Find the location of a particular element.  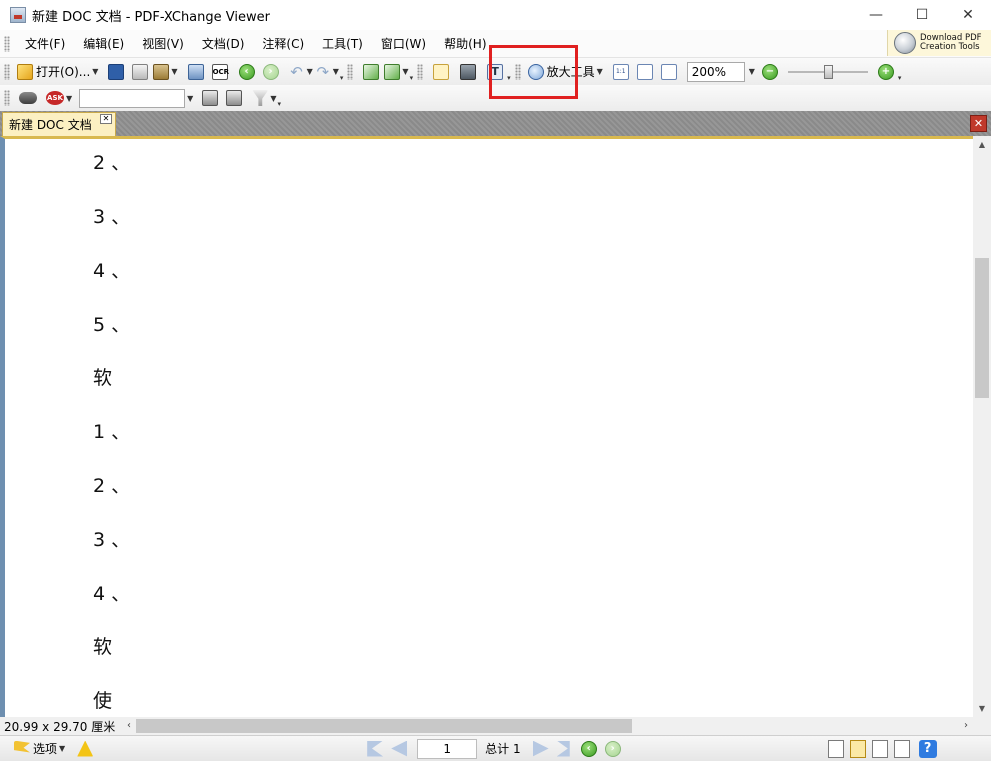

hand-tool-button is located at coordinates (441, 72).